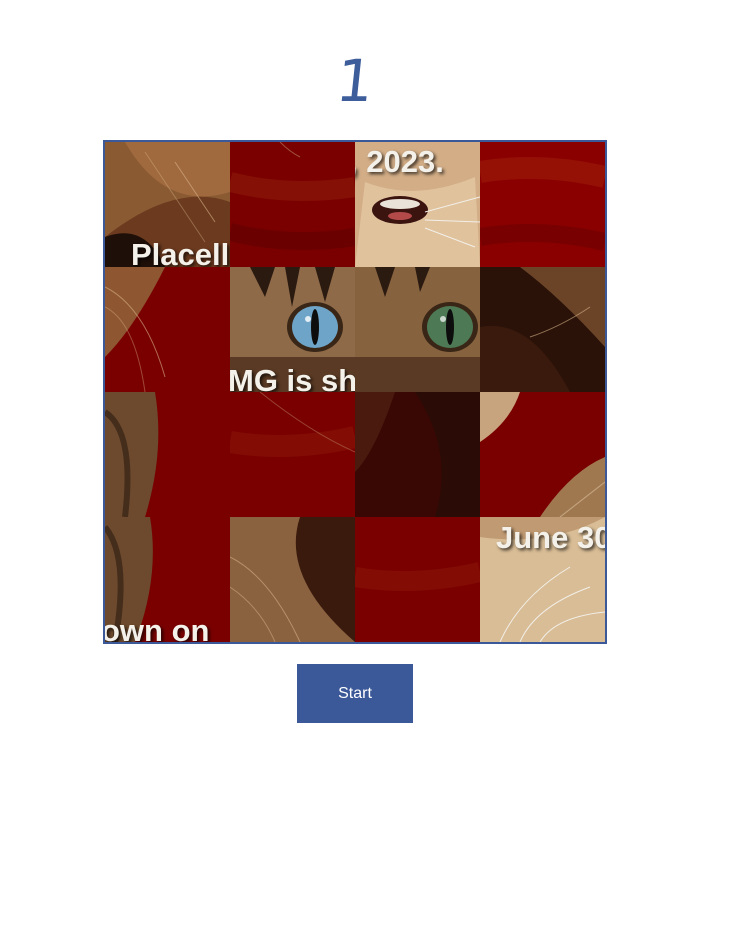 The image size is (743, 929). What do you see at coordinates (157, 627) in the screenshot?
I see `tile-text: own on` at bounding box center [157, 627].